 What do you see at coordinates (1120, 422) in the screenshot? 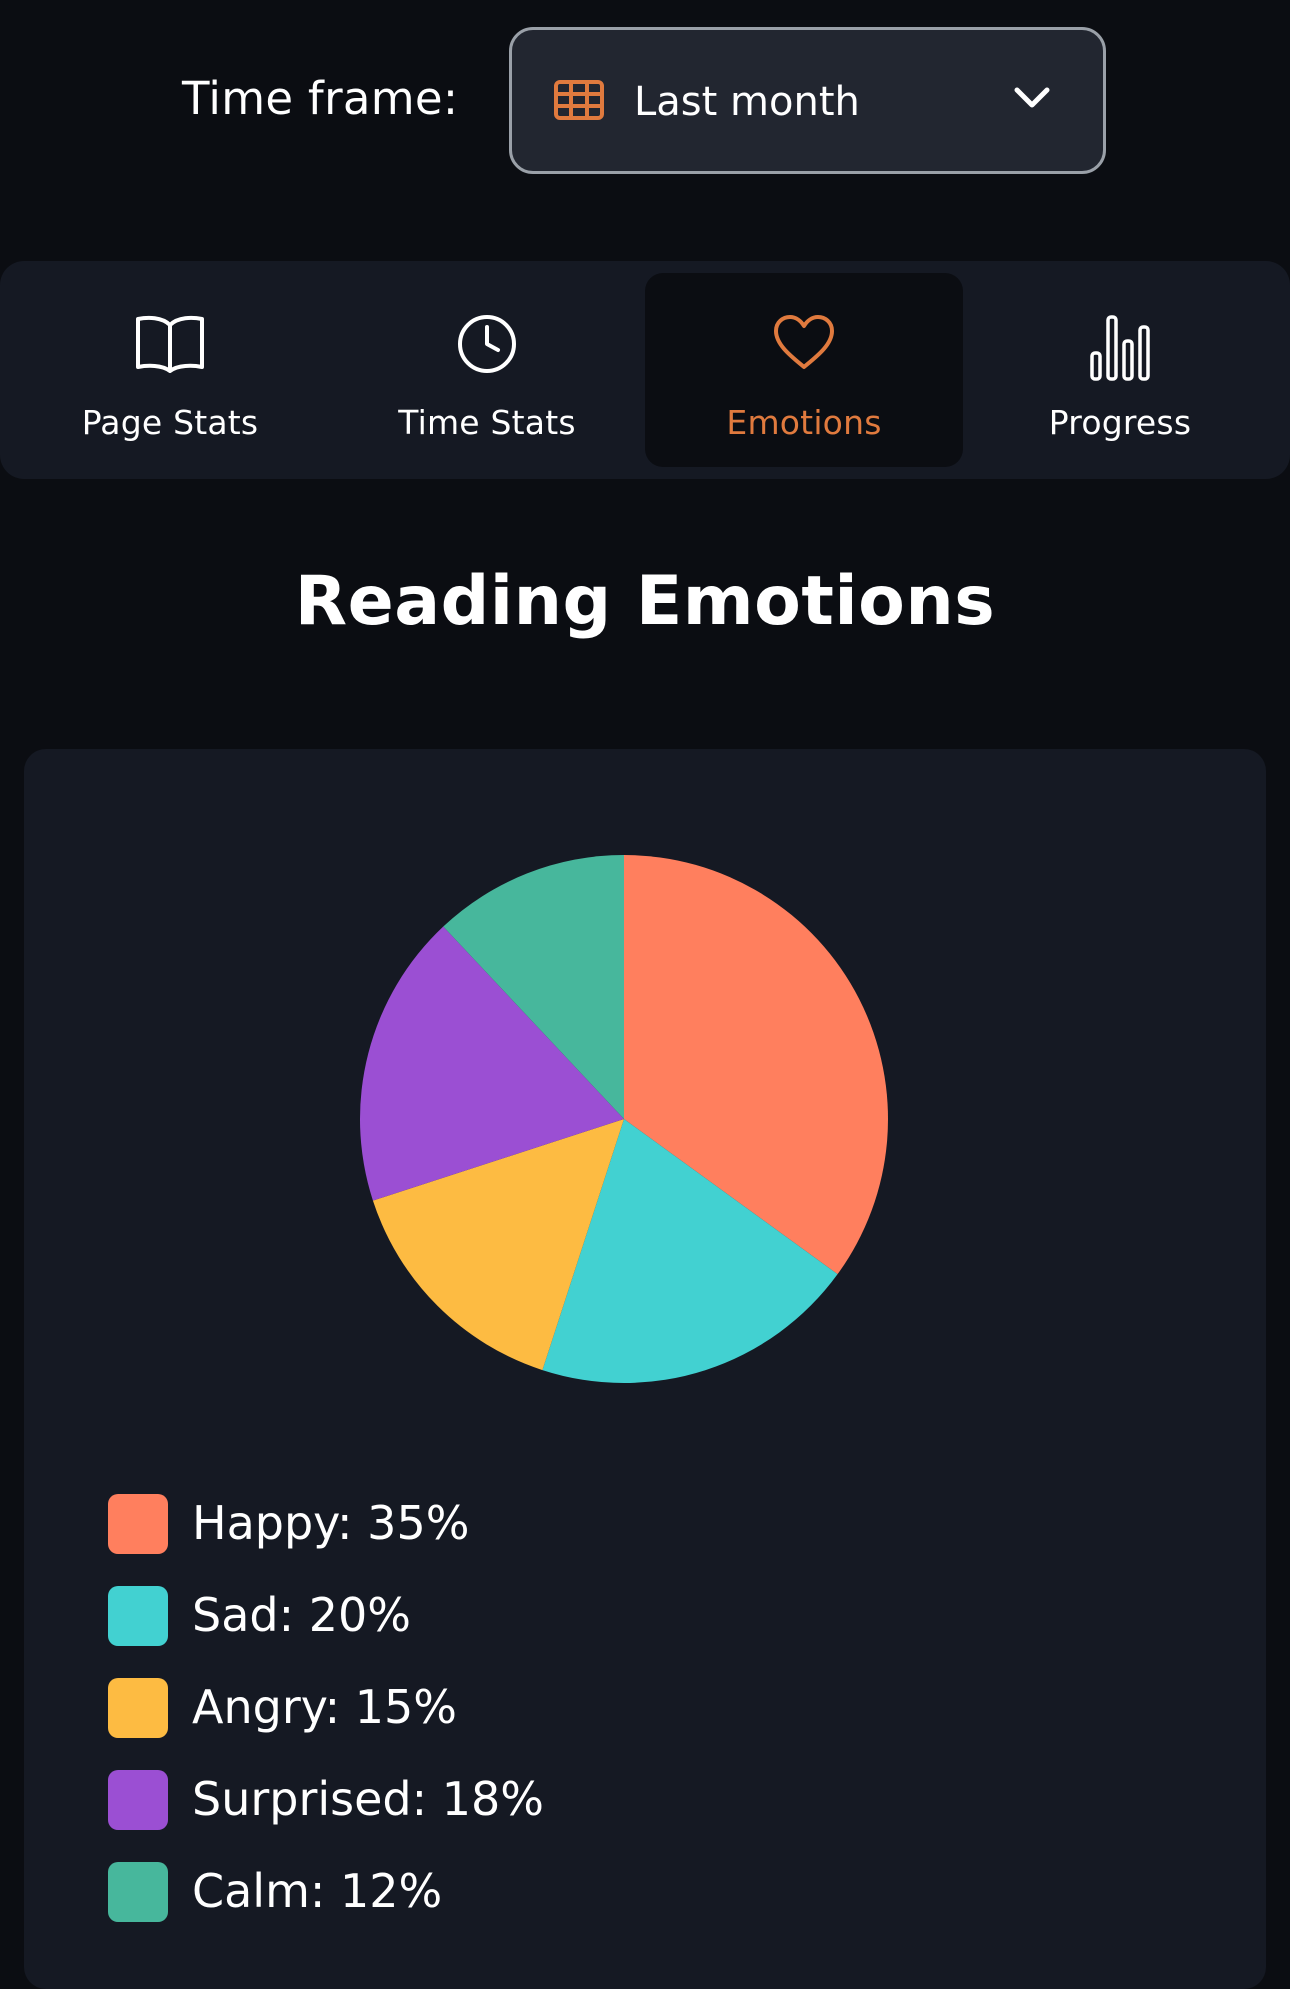
I see `tab-label: Progress` at bounding box center [1120, 422].